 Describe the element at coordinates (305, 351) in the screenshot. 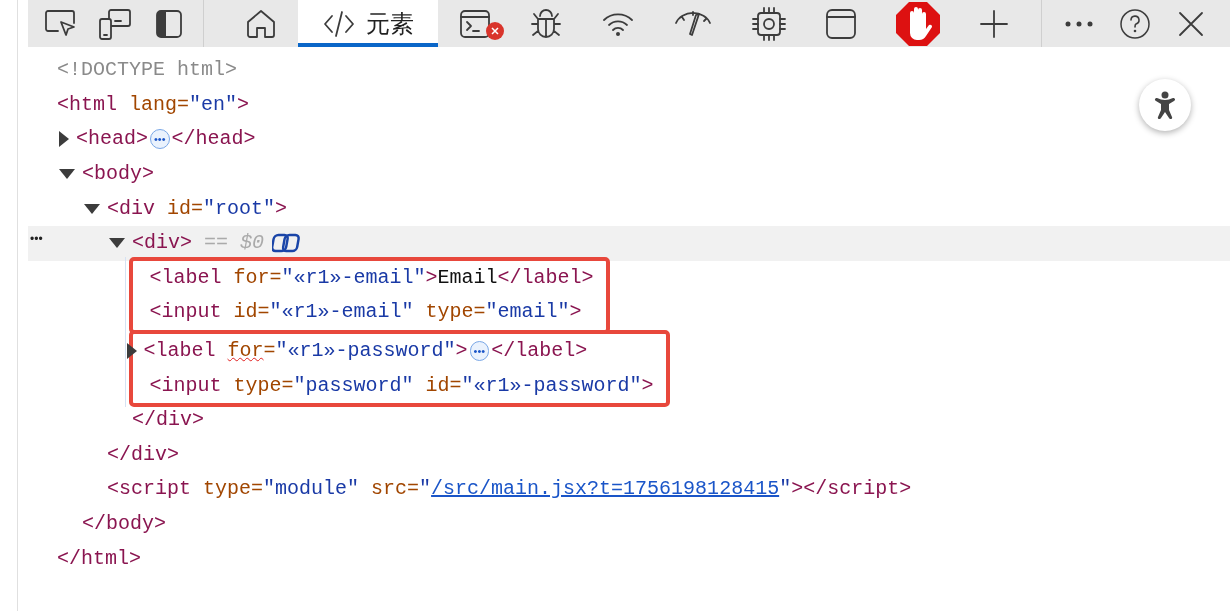

I see `code-text: <label for="«r1»-password">` at that location.